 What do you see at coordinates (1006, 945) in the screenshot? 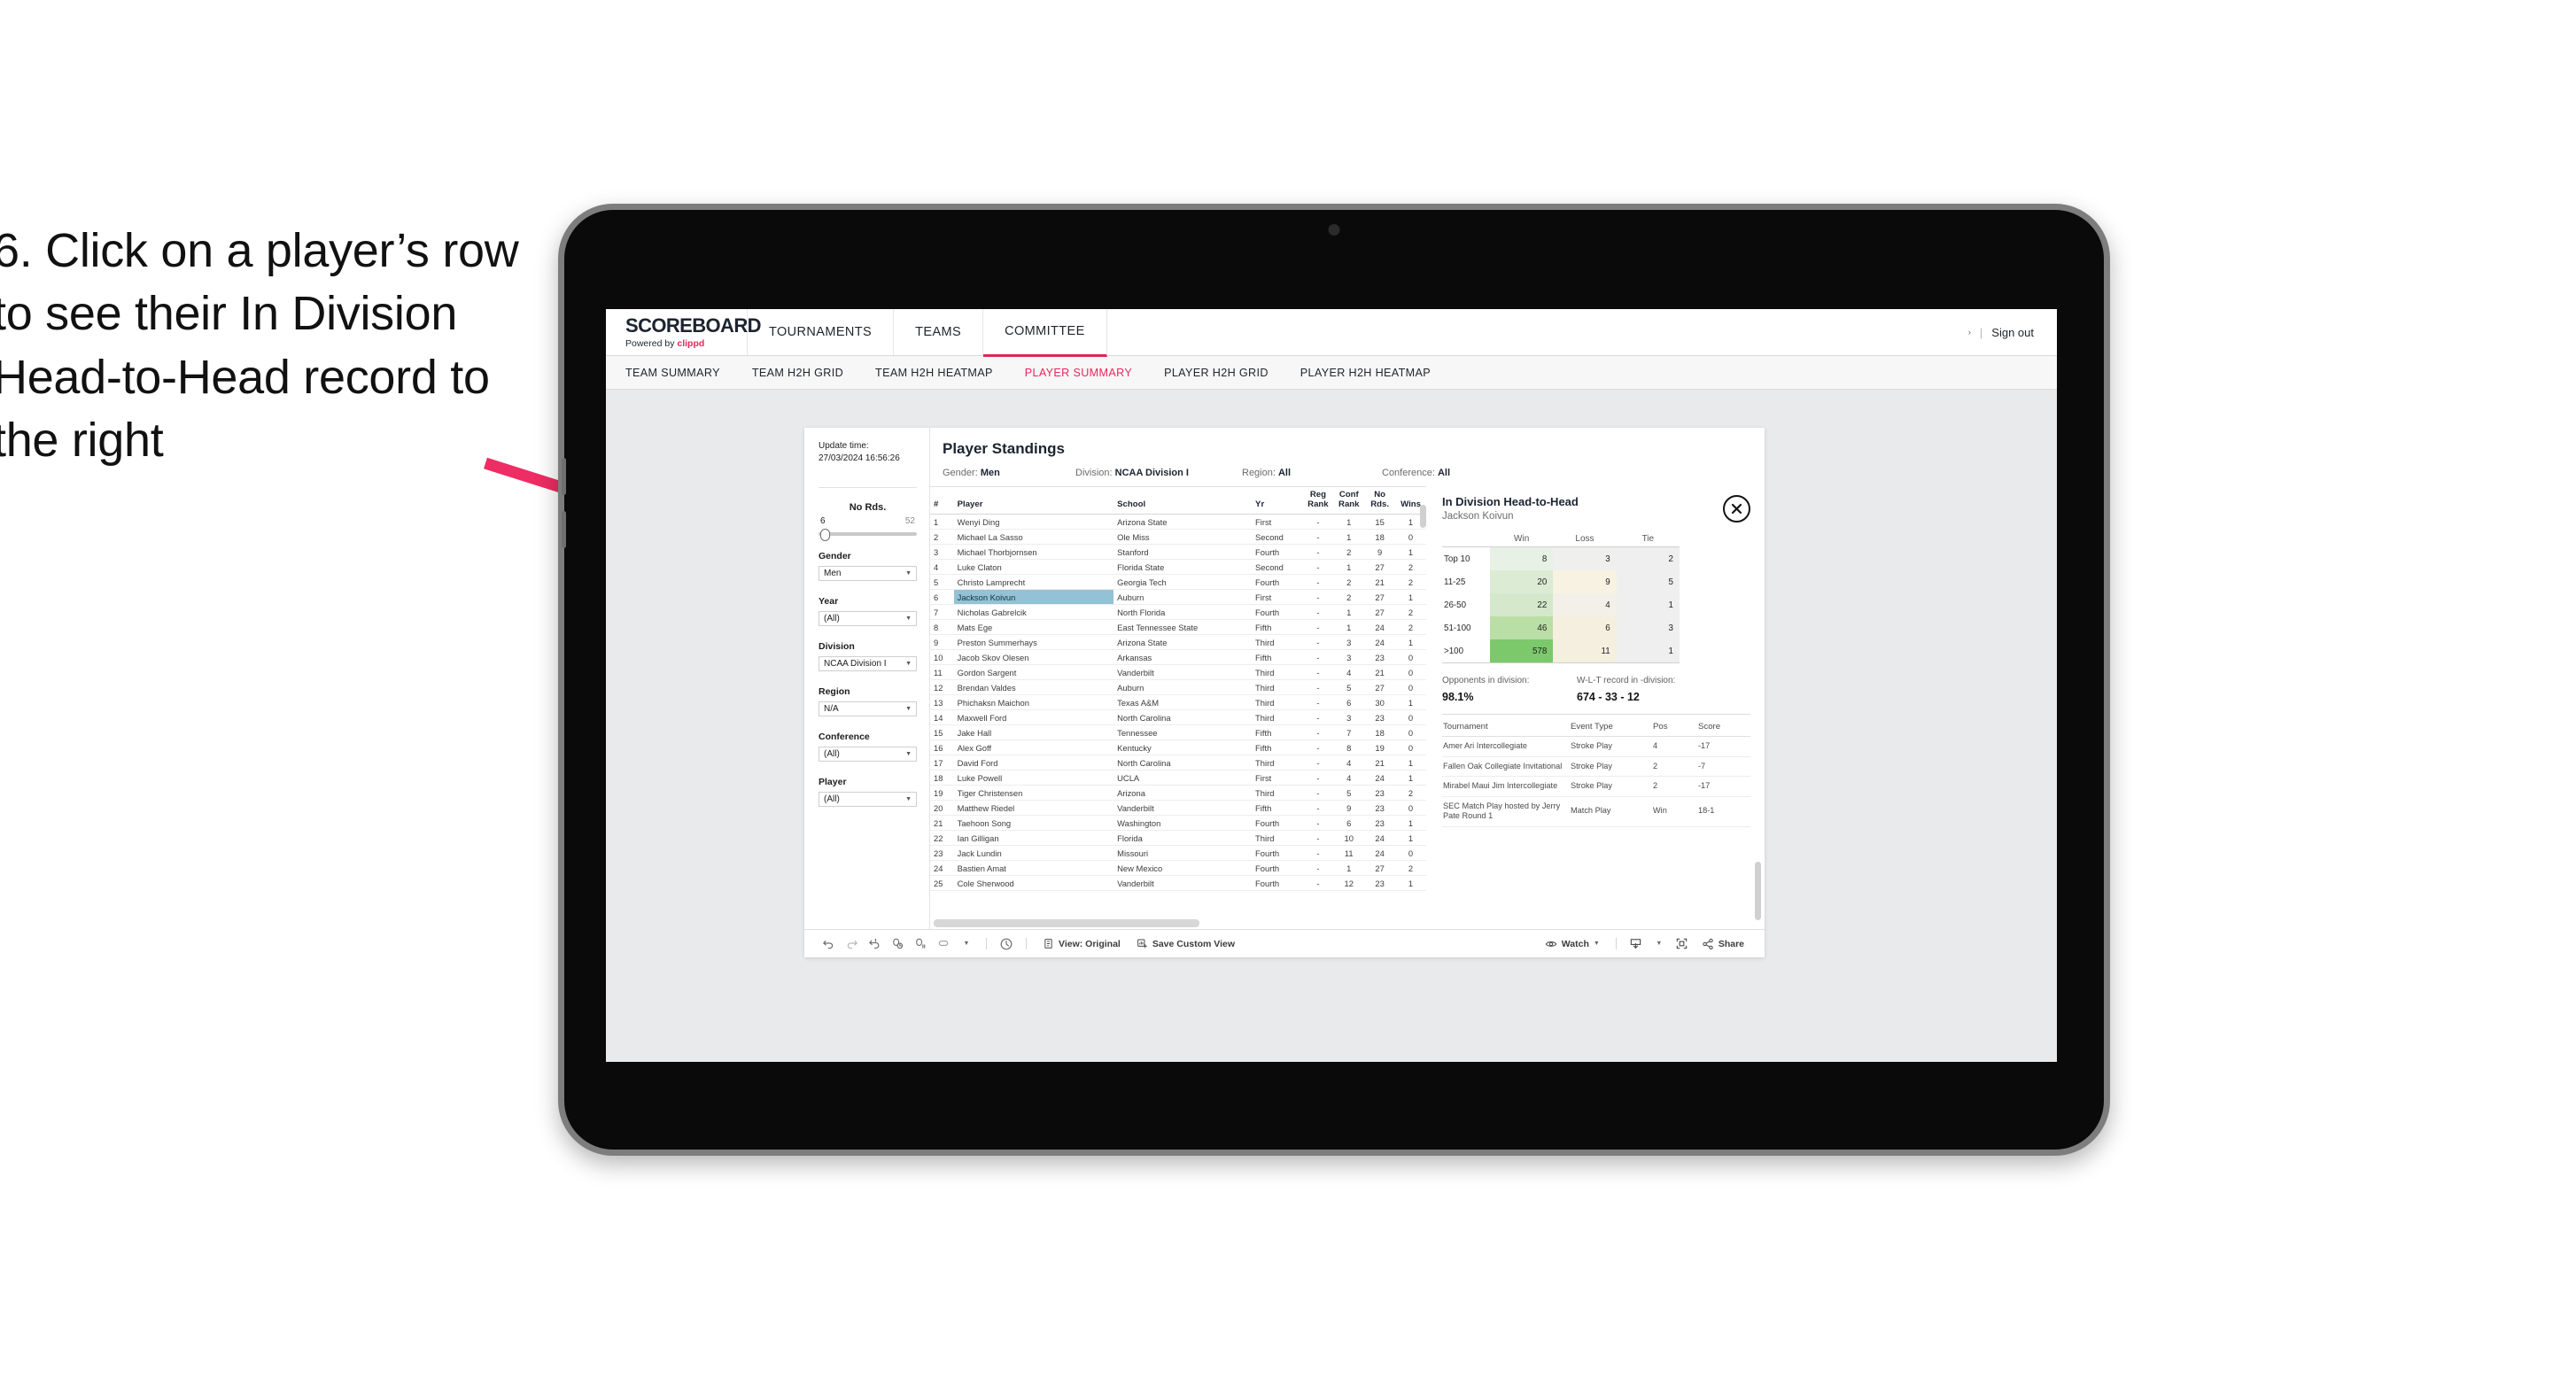
I see `clock-icon` at bounding box center [1006, 945].